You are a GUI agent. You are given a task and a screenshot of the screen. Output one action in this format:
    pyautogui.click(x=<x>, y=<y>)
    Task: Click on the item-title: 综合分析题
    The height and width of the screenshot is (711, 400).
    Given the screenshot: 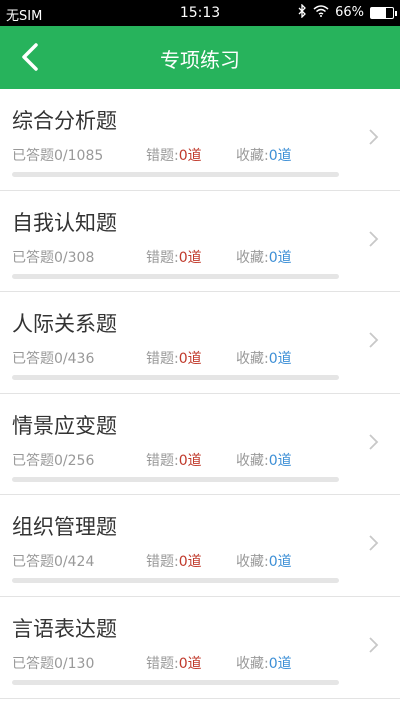 What is the action you would take?
    pyautogui.click(x=64, y=121)
    